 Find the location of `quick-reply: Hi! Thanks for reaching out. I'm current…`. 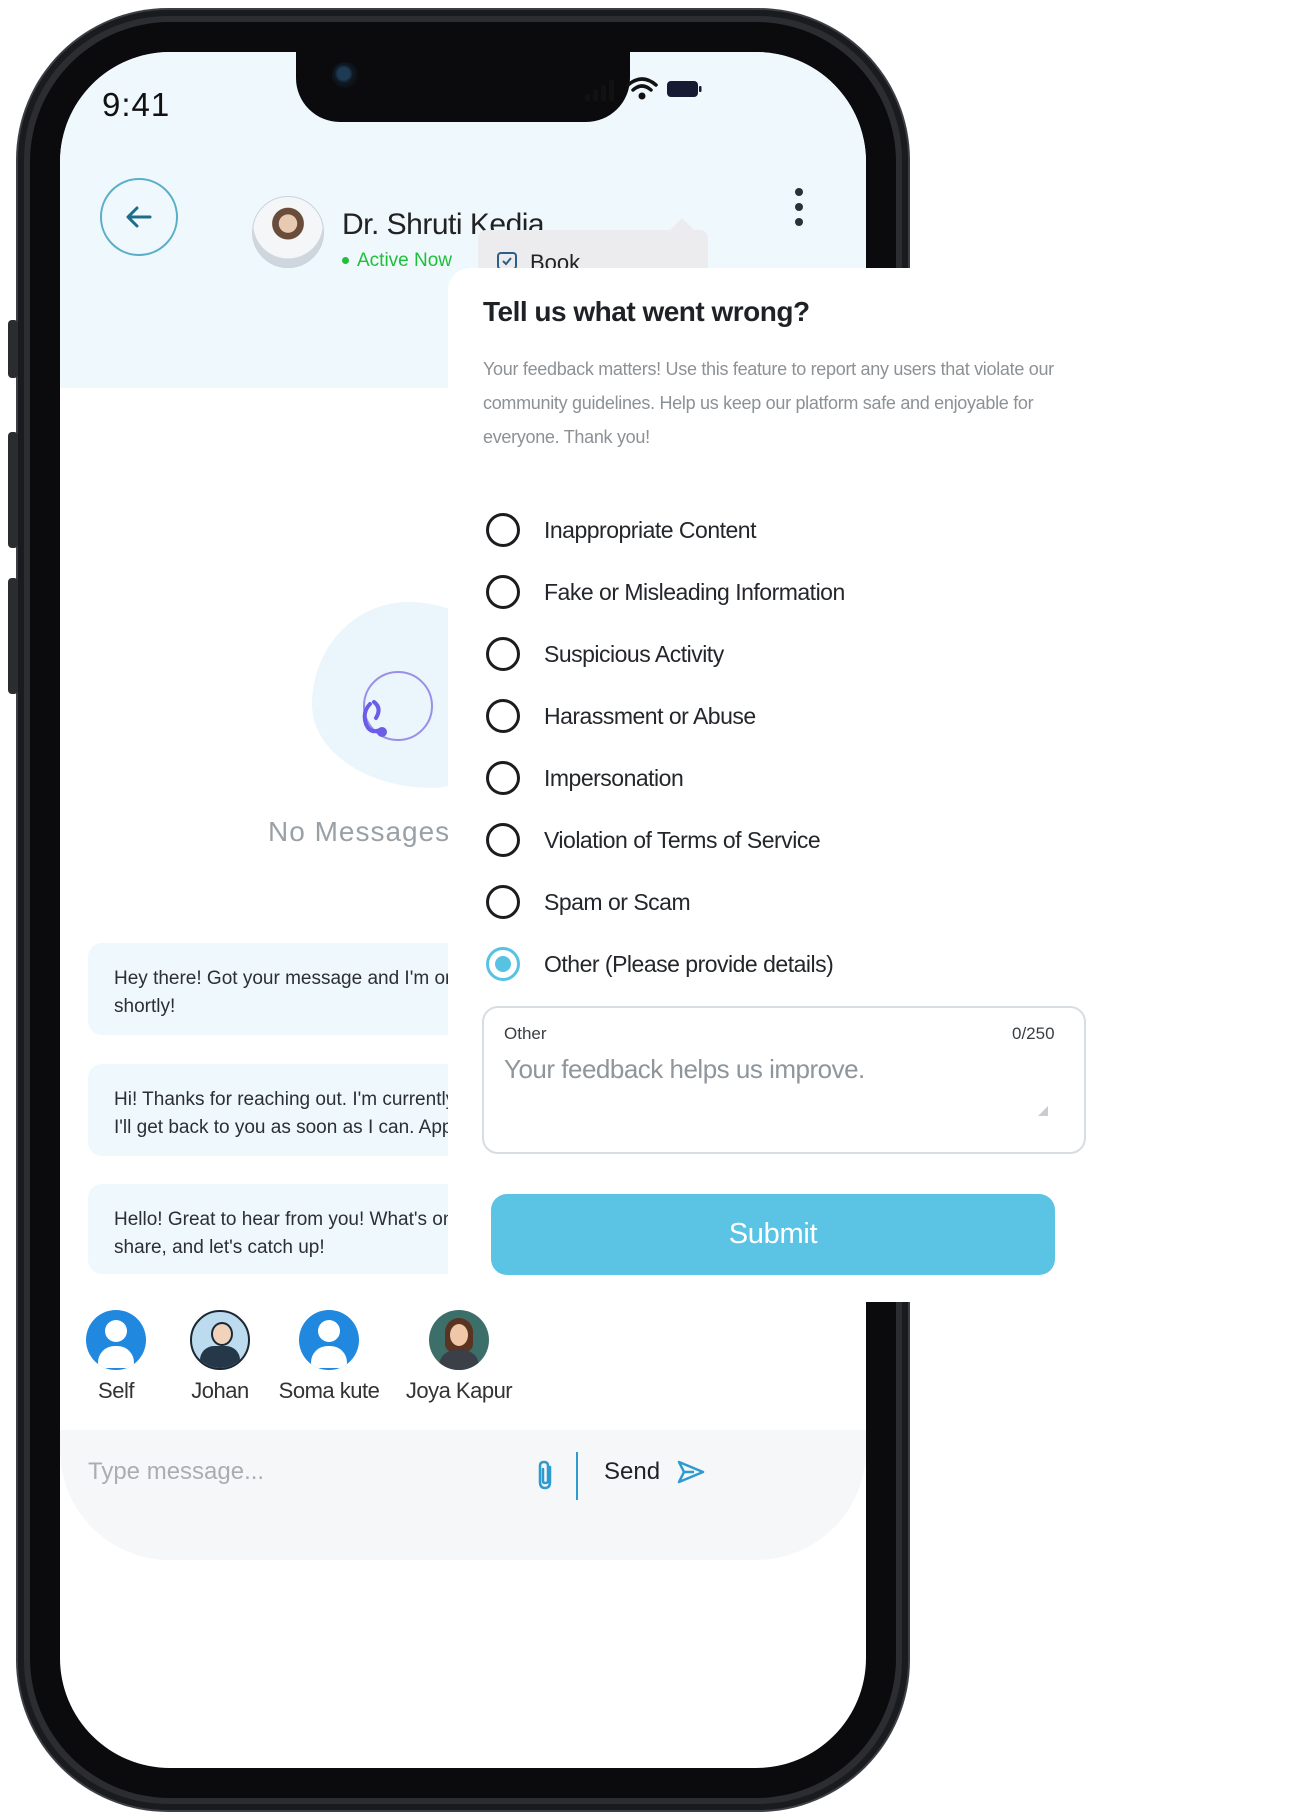

quick-reply: Hi! Thanks for reaching out. I'm current… is located at coordinates (298, 1110).